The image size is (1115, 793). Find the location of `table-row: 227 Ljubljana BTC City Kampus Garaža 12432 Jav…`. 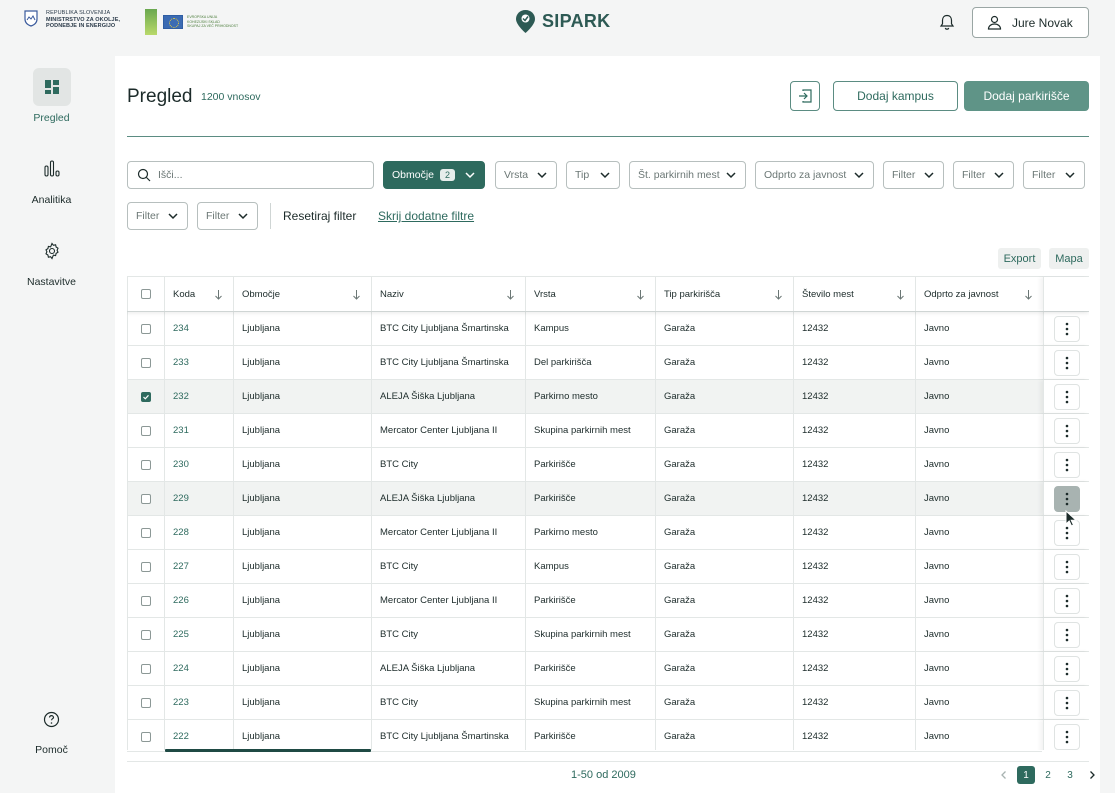

table-row: 227 Ljubljana BTC City Kampus Garaža 12432 Jav… is located at coordinates (608, 567).